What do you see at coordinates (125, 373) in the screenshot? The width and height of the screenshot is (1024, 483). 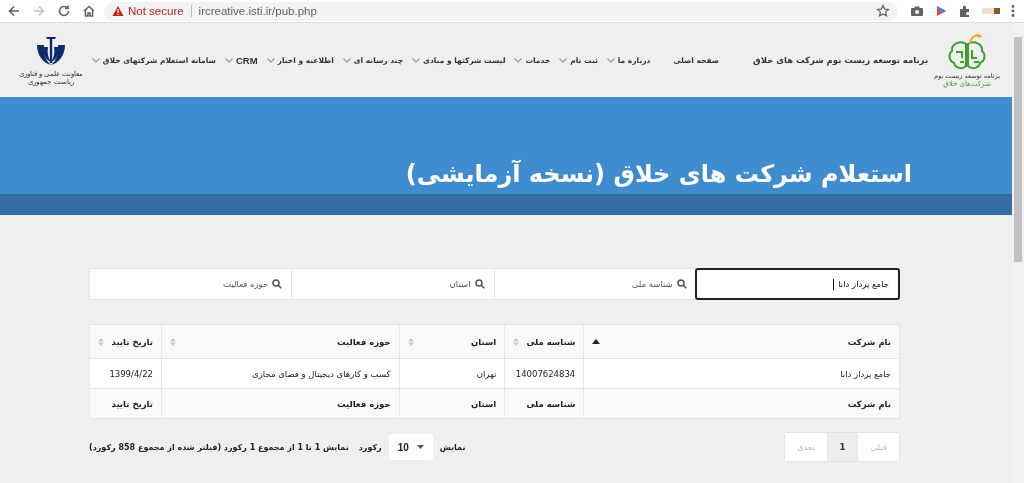 I see `table-cell: 1399/4/22` at bounding box center [125, 373].